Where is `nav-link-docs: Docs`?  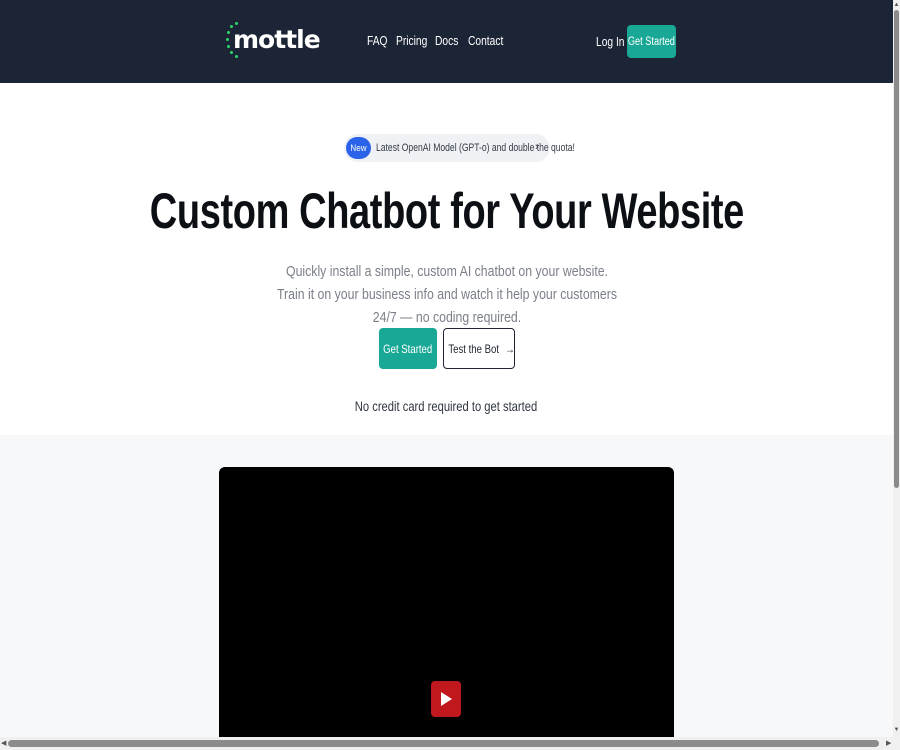
nav-link-docs: Docs is located at coordinates (446, 41).